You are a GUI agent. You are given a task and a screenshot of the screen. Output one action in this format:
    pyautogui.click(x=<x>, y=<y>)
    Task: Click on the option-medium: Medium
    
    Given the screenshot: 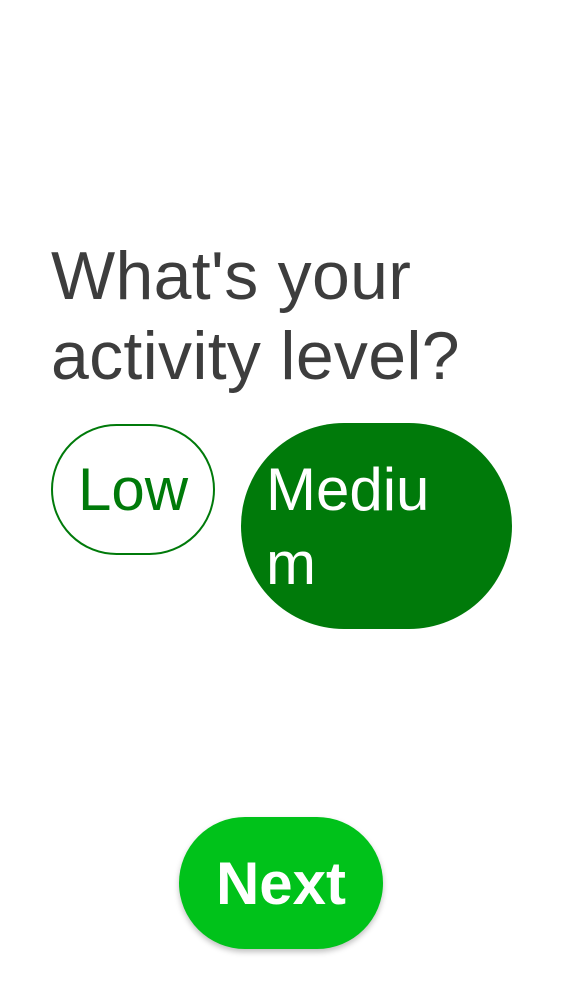 What is the action you would take?
    pyautogui.click(x=376, y=526)
    